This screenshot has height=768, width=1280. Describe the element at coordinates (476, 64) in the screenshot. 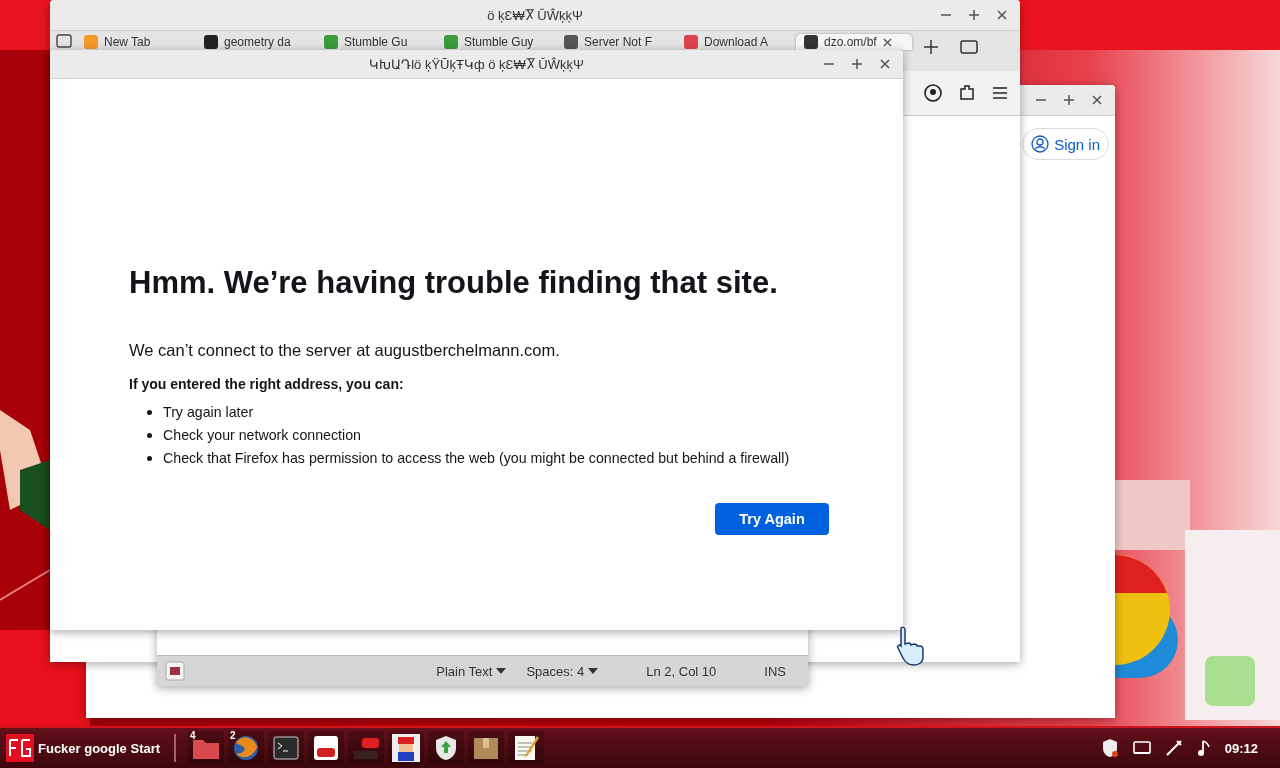

I see `window-title: ԿԽԱԴlö ķŸŪķŦԿф ö ķƐ₩Ⴟ ŬŴķķΨ` at that location.